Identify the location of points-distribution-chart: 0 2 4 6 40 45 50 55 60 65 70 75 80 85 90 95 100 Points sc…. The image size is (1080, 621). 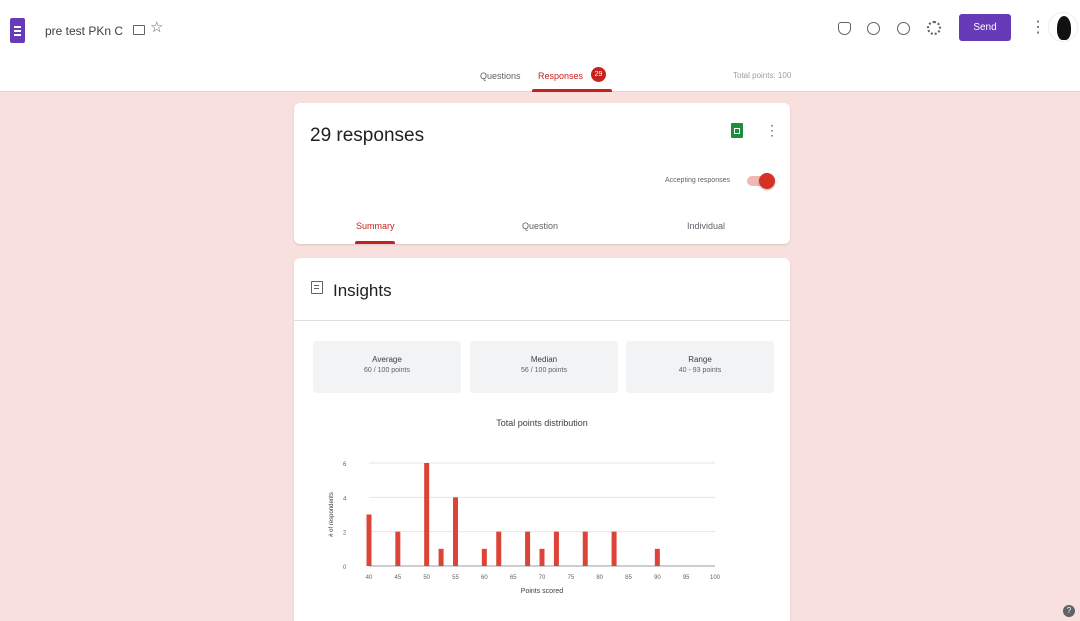
(525, 528).